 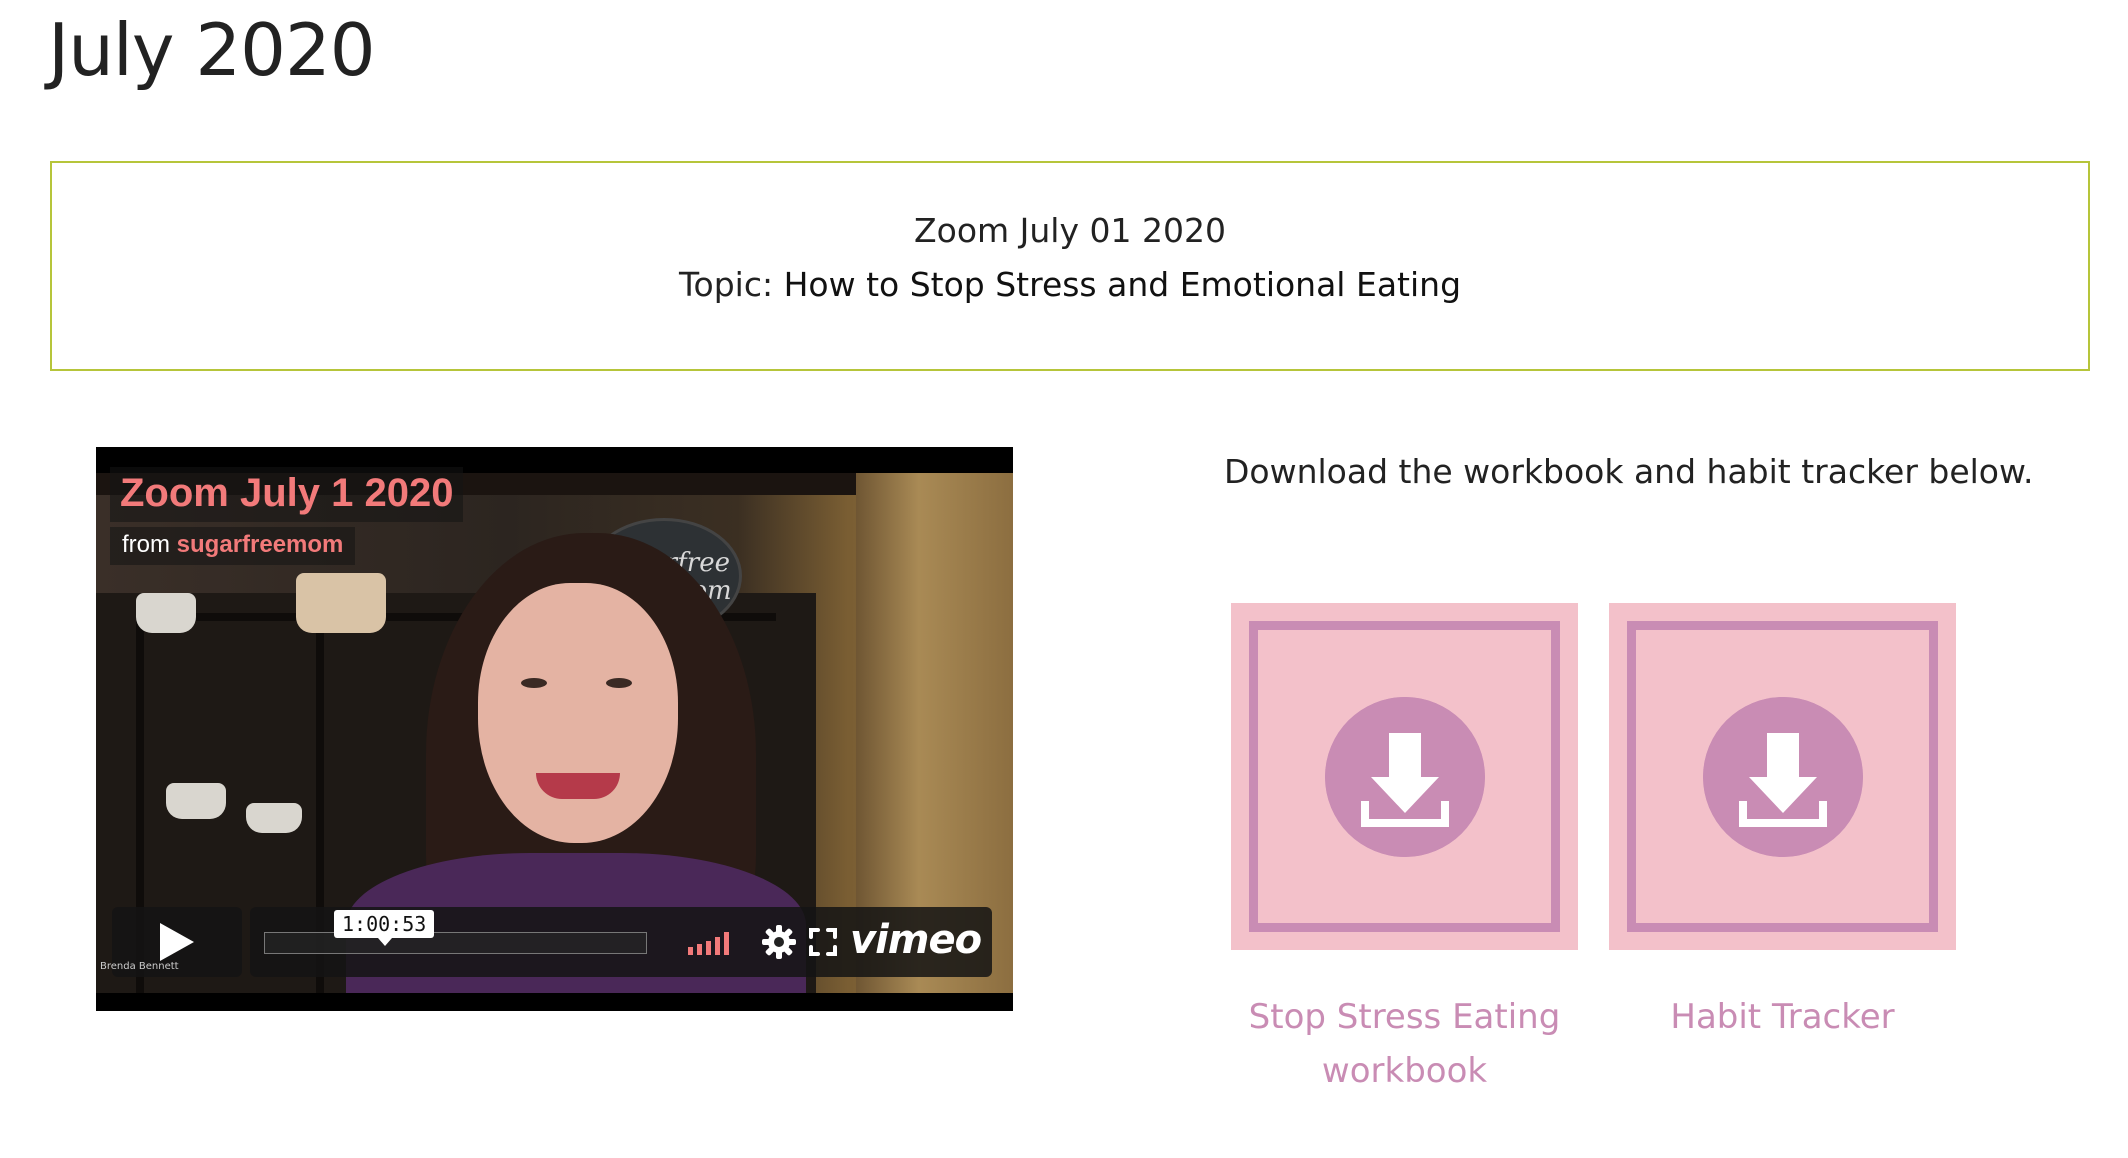 I want to click on fullscreen-icon, so click(x=823, y=942).